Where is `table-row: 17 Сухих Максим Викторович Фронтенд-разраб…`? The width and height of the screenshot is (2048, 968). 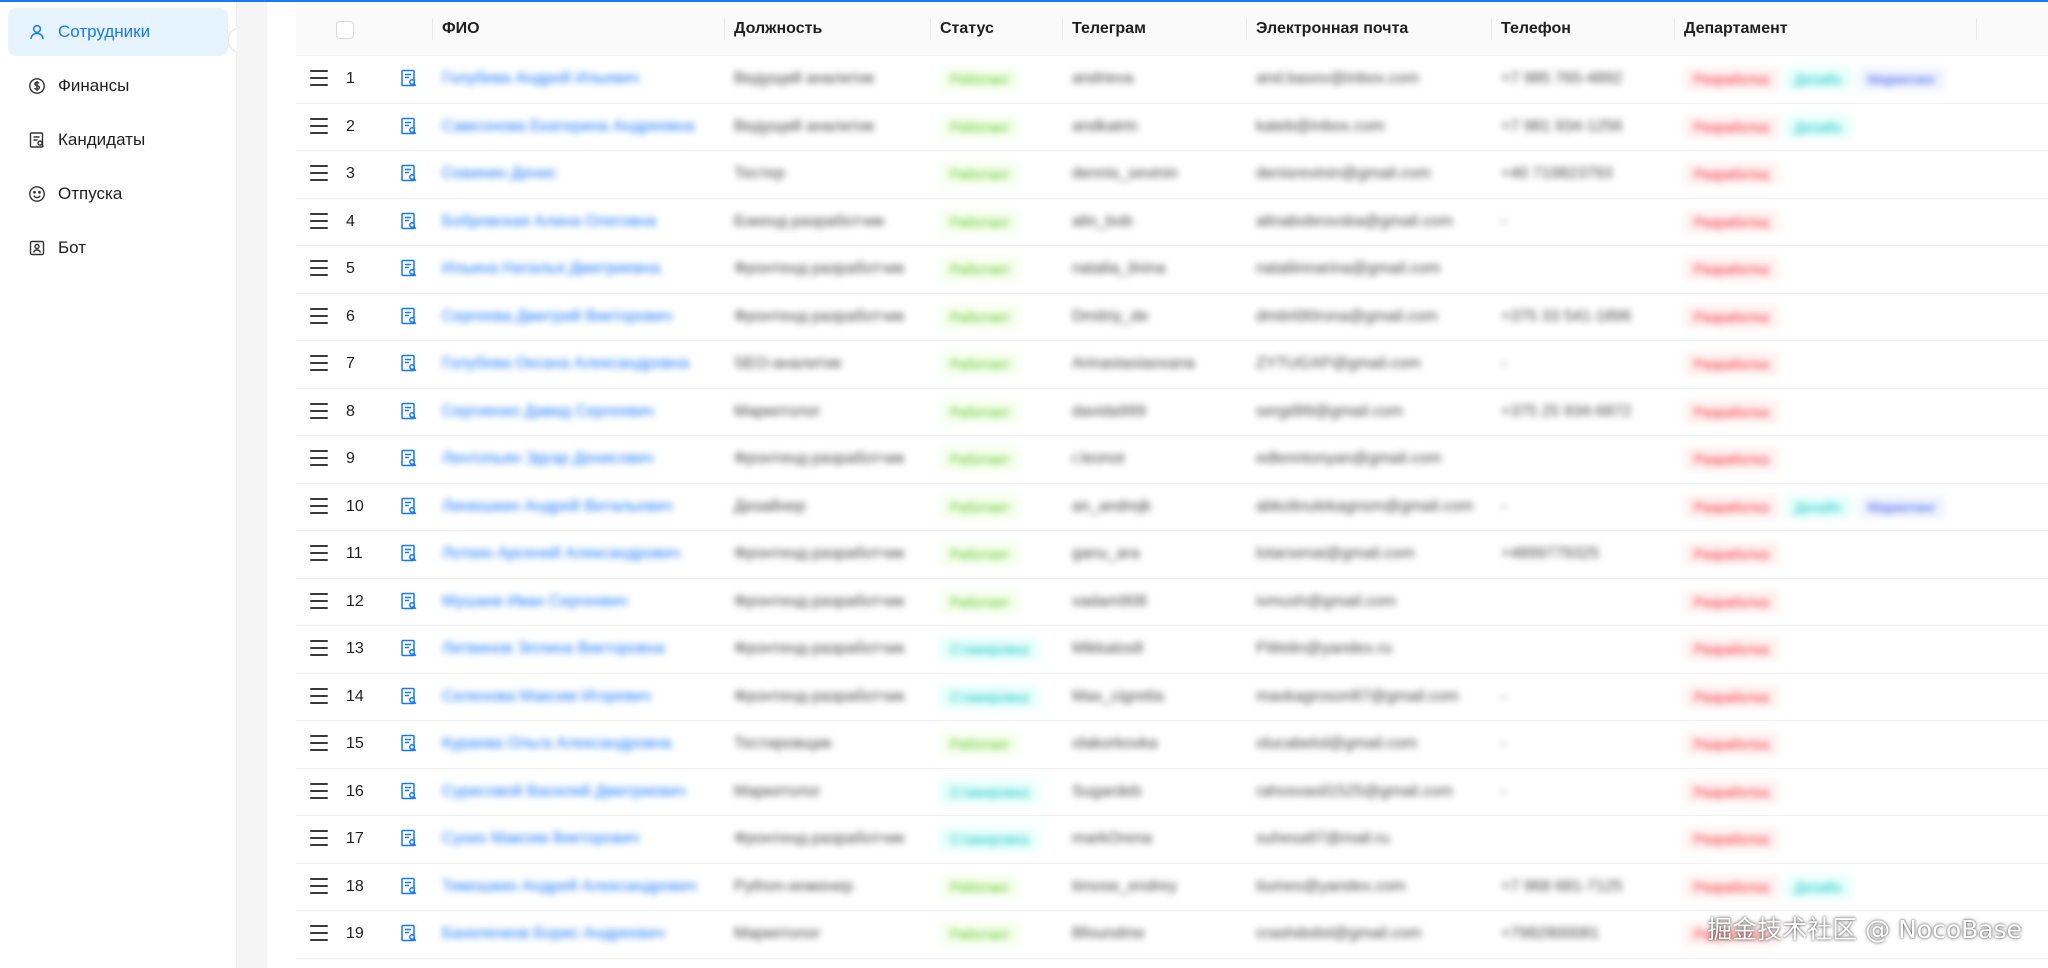 table-row: 17 Сухих Максим Викторович Фронтенд-разраб… is located at coordinates (1172, 839).